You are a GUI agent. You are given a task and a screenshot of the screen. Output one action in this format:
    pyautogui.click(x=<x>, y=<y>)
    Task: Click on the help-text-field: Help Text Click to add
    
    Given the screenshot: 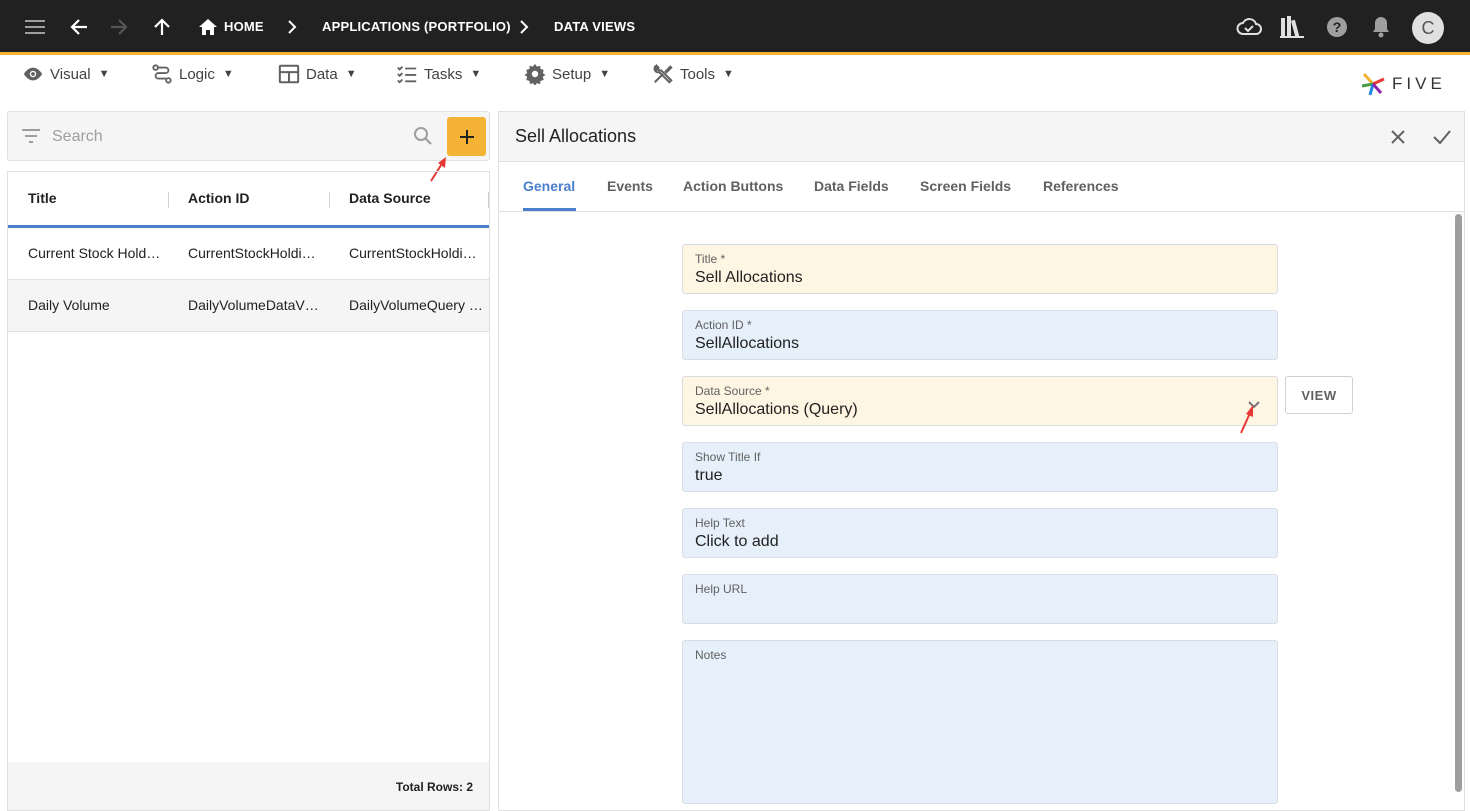 What is the action you would take?
    pyautogui.click(x=980, y=533)
    